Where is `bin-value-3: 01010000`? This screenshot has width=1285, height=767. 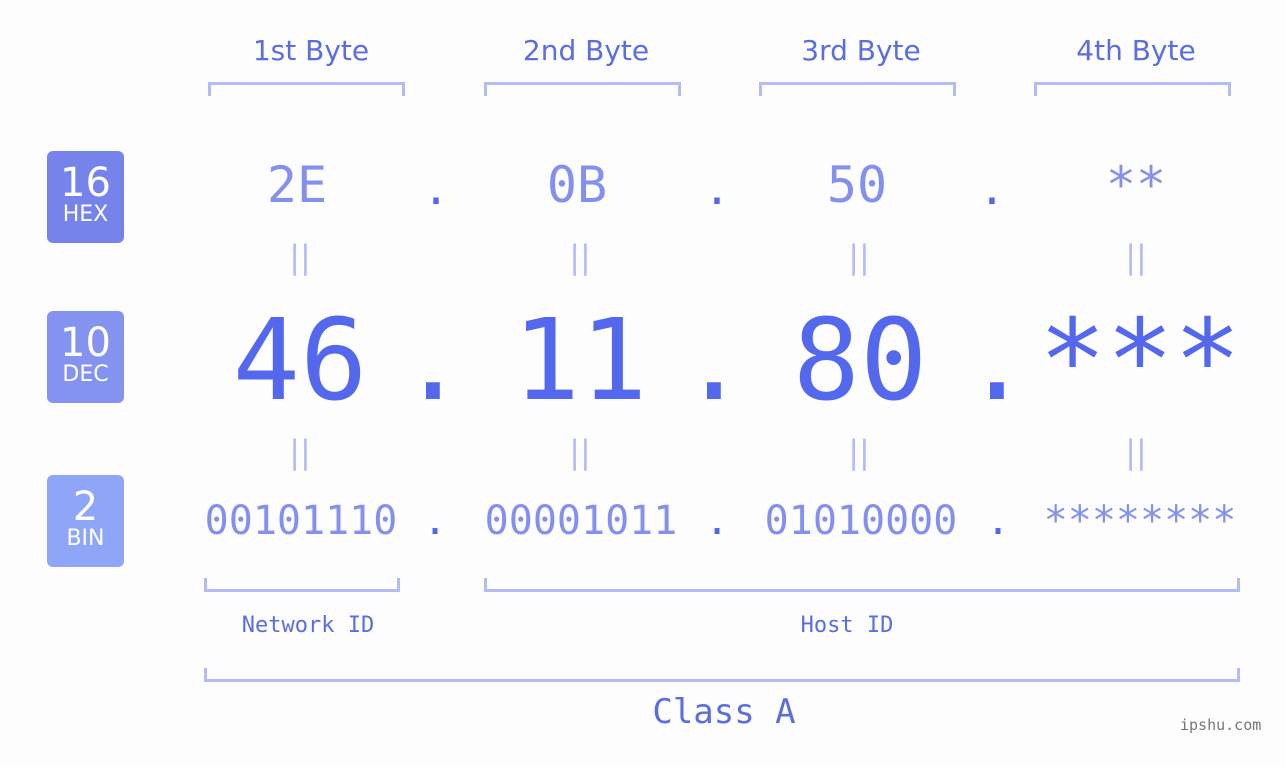
bin-value-3: 01010000 is located at coordinates (861, 521).